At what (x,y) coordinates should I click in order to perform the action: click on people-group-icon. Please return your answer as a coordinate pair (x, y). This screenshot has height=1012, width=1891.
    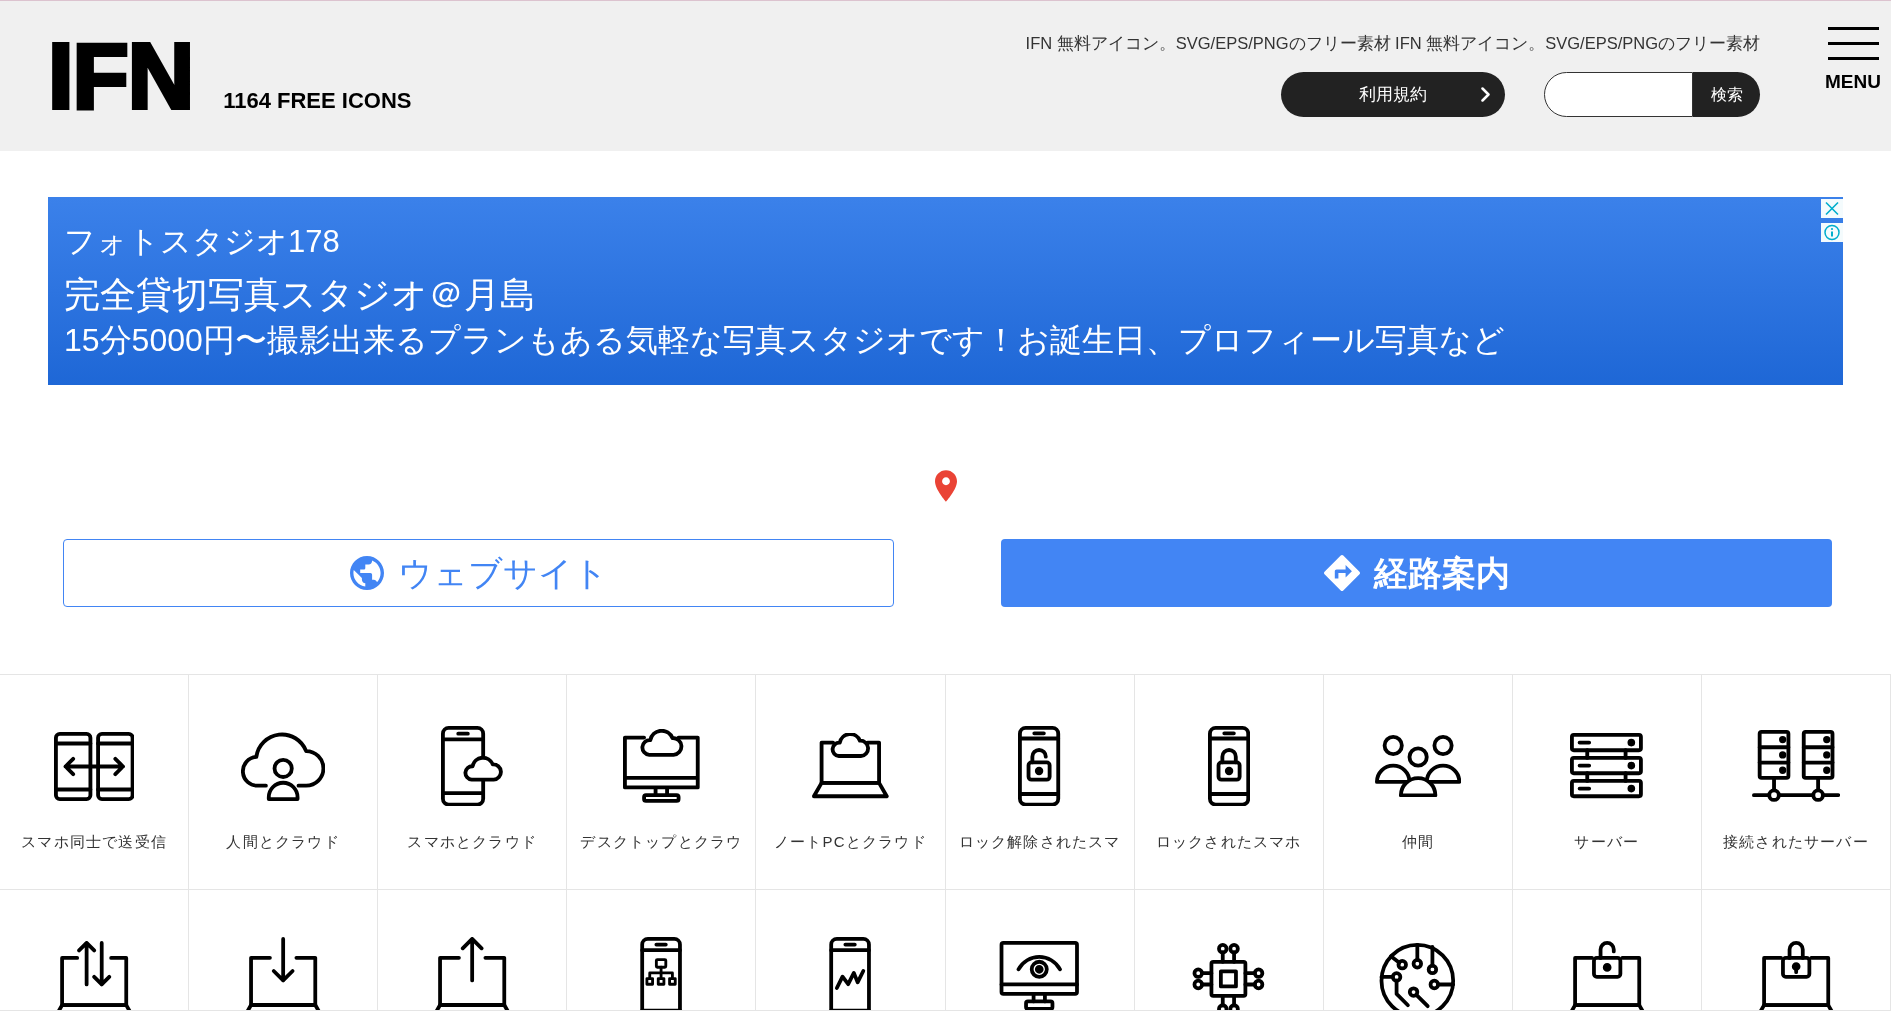
    Looking at the image, I should click on (1417, 766).